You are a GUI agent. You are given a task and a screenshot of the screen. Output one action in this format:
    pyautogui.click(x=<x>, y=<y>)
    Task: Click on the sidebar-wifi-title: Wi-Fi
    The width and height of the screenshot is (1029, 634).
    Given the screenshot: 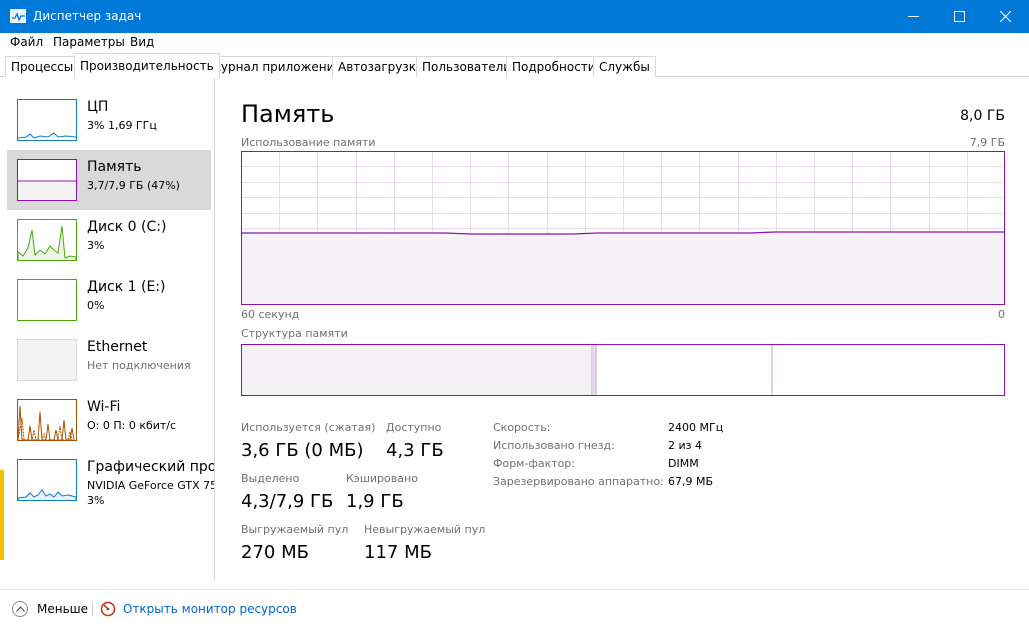 What is the action you would take?
    pyautogui.click(x=104, y=407)
    